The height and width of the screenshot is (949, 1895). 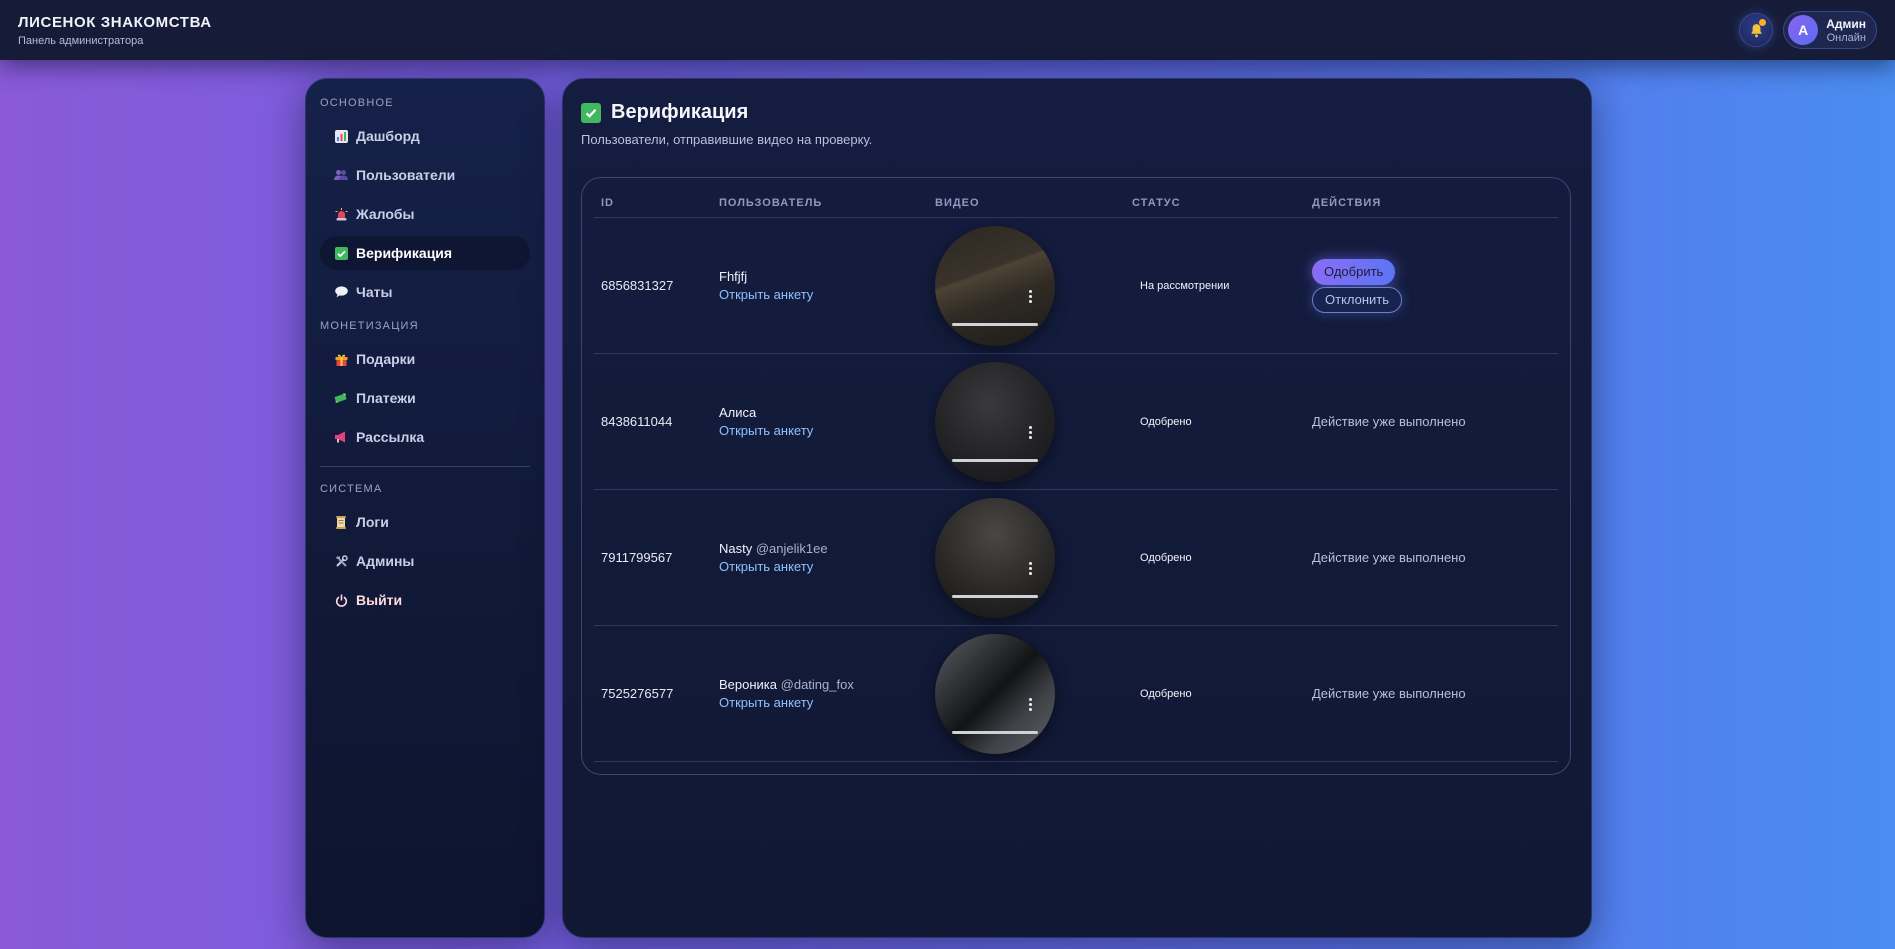 I want to click on sidebar-item-gifts: Подарки, so click(x=425, y=359).